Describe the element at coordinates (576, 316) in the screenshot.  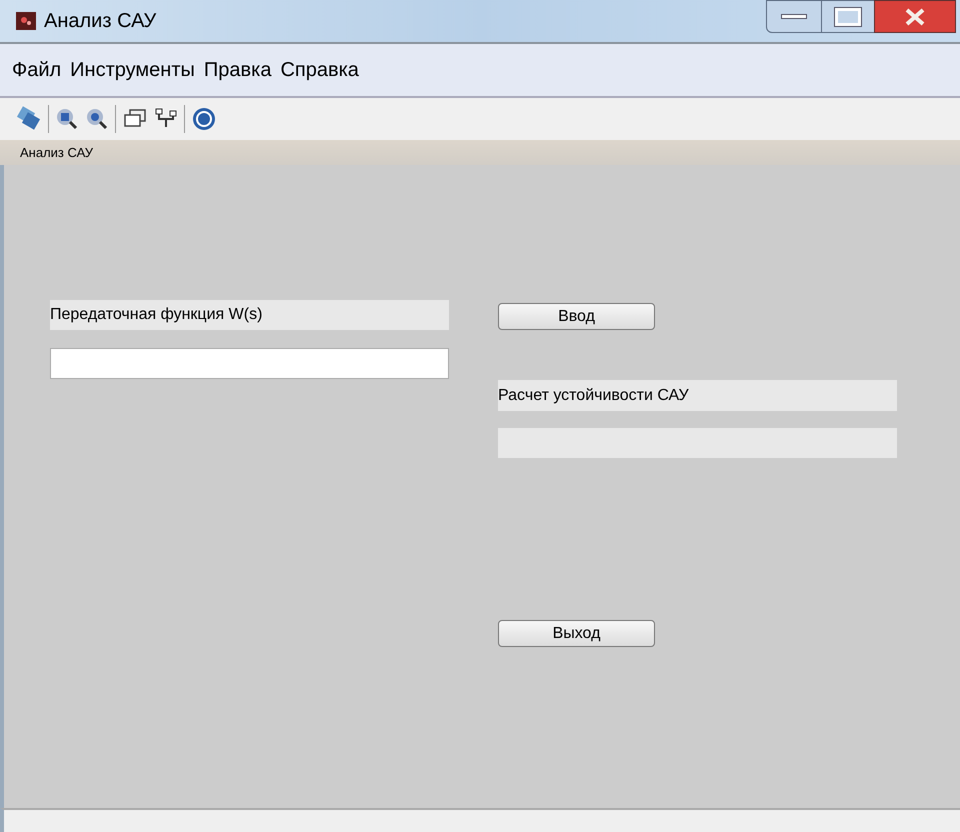
I see `enter-button: Ввод` at that location.